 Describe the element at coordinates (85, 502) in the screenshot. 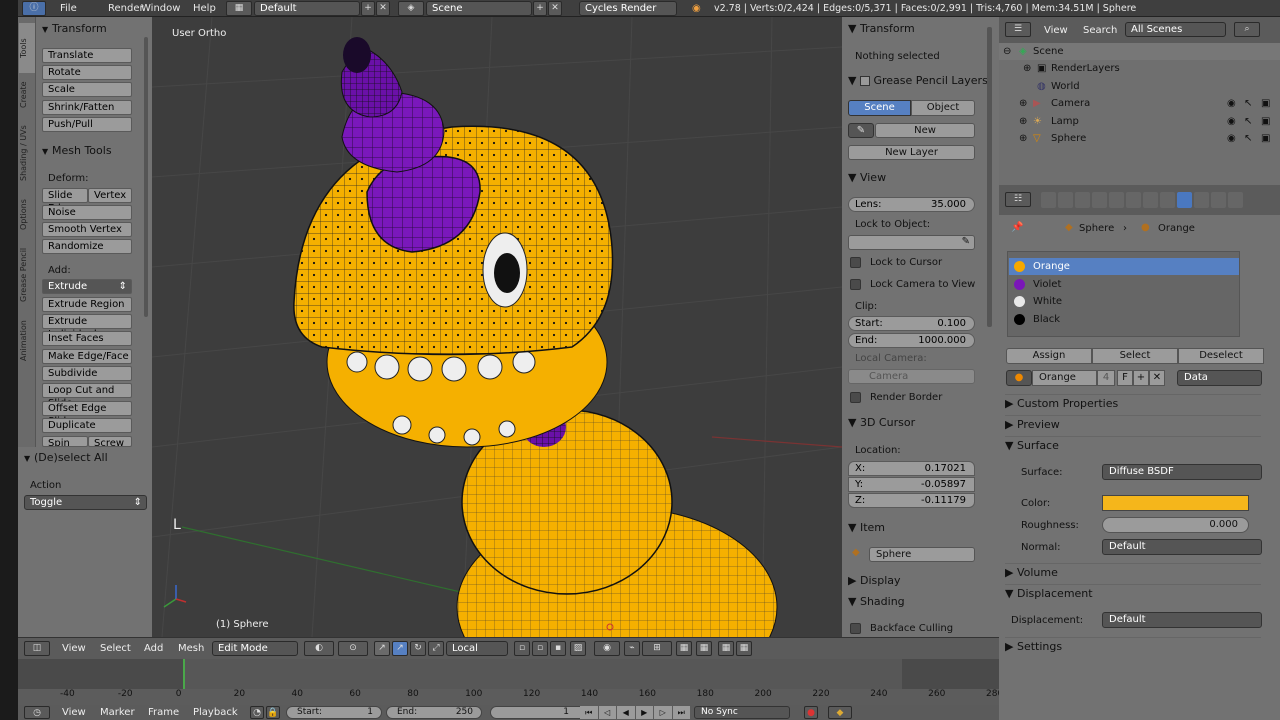

I see `action-select: Toggle ⇕` at that location.